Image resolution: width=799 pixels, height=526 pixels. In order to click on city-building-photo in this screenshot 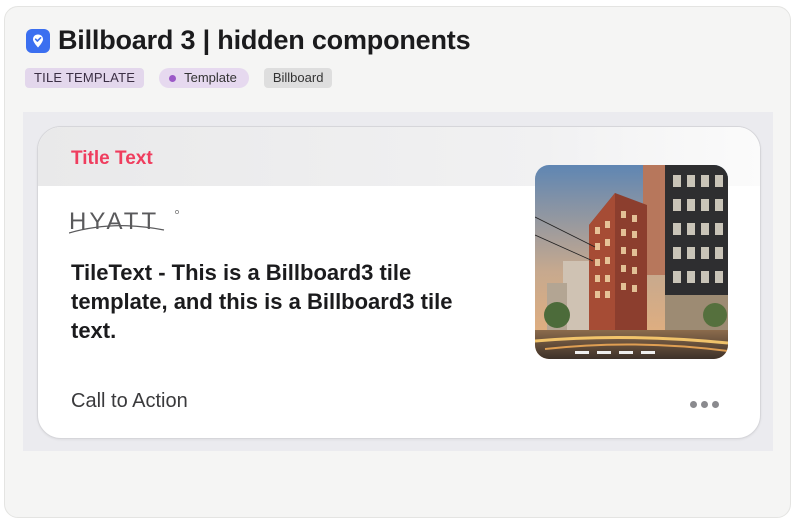, I will do `click(631, 262)`.